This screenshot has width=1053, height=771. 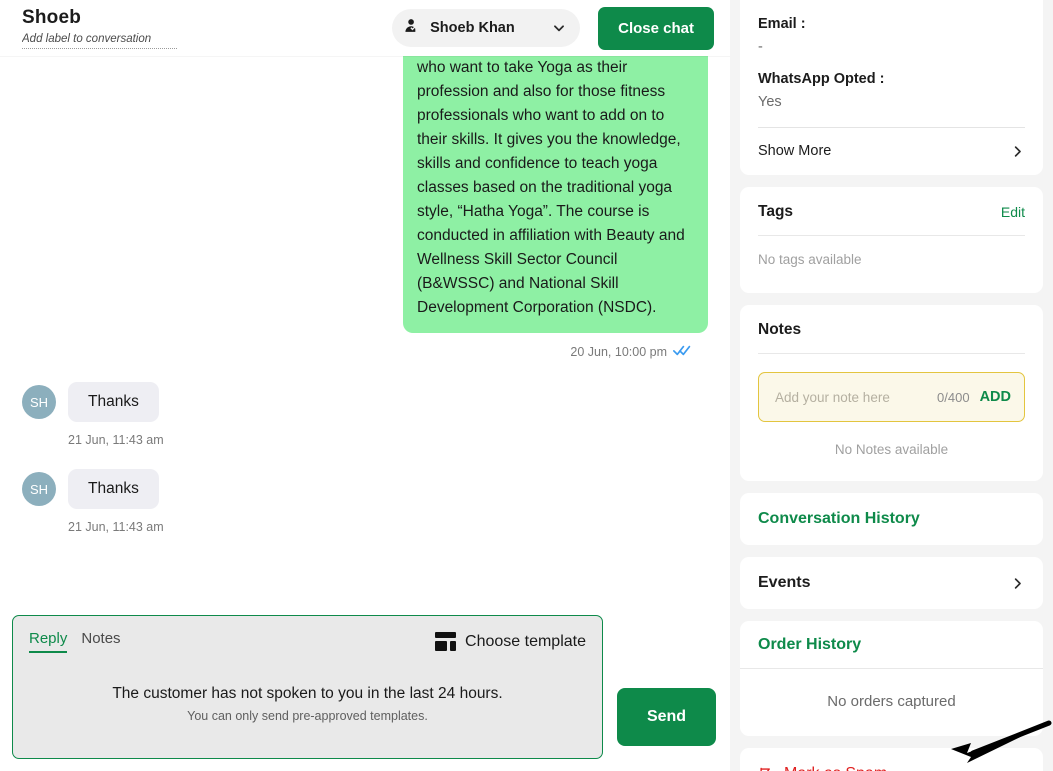 What do you see at coordinates (810, 259) in the screenshot?
I see `tags-empty-text: No tags available` at bounding box center [810, 259].